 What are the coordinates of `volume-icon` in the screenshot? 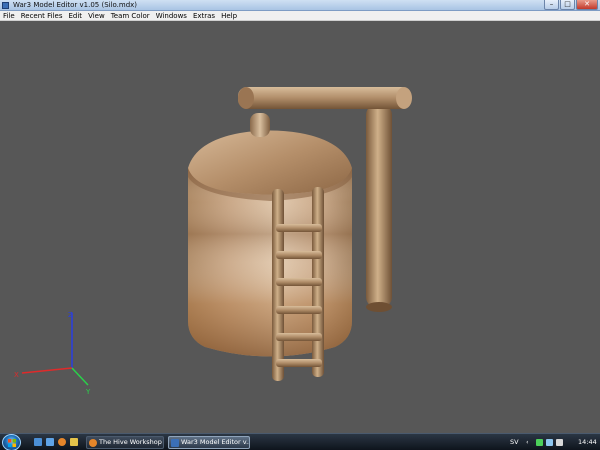 It's located at (559, 442).